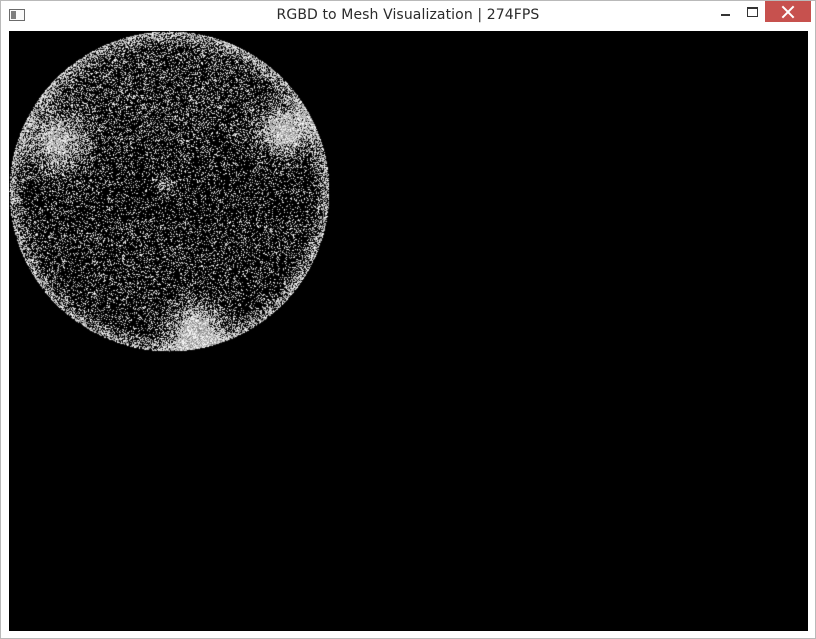  What do you see at coordinates (725, 15) in the screenshot?
I see `minimize-icon` at bounding box center [725, 15].